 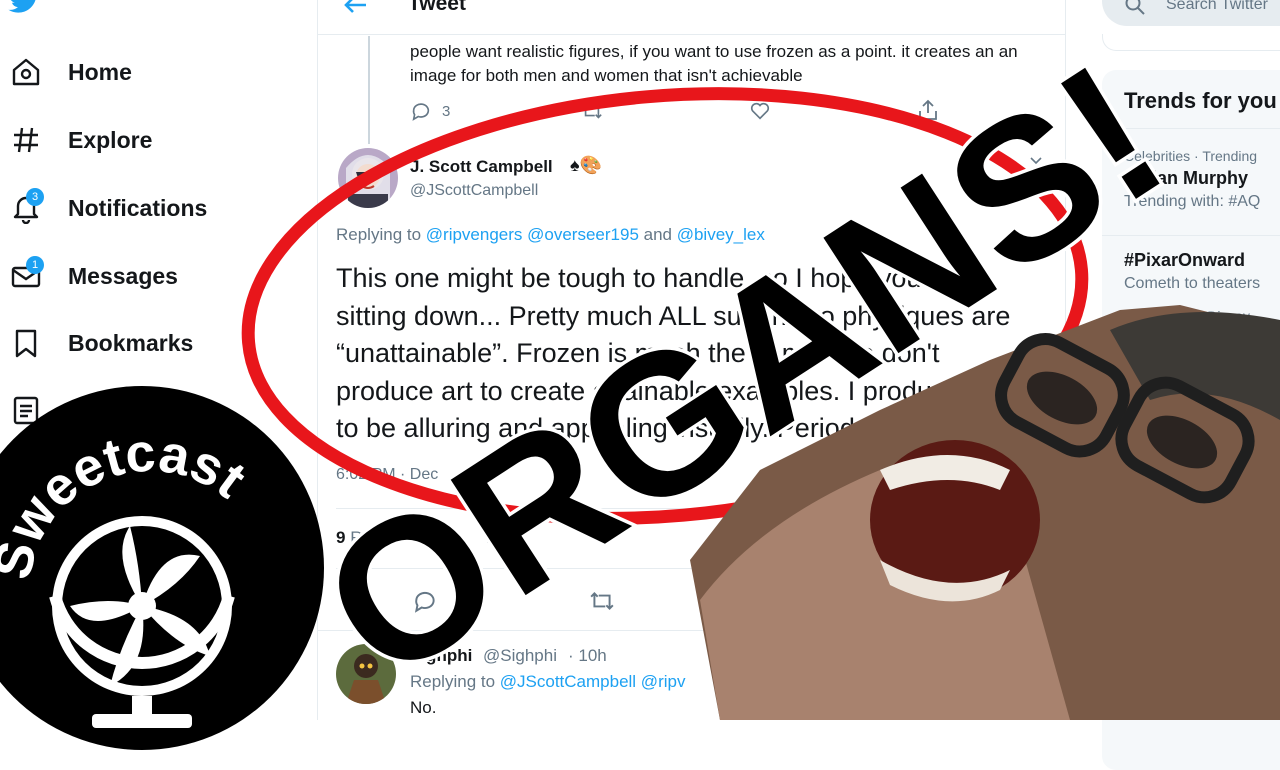 What do you see at coordinates (721, 234) in the screenshot?
I see `replying-to-last-handle: @bivey_lex` at bounding box center [721, 234].